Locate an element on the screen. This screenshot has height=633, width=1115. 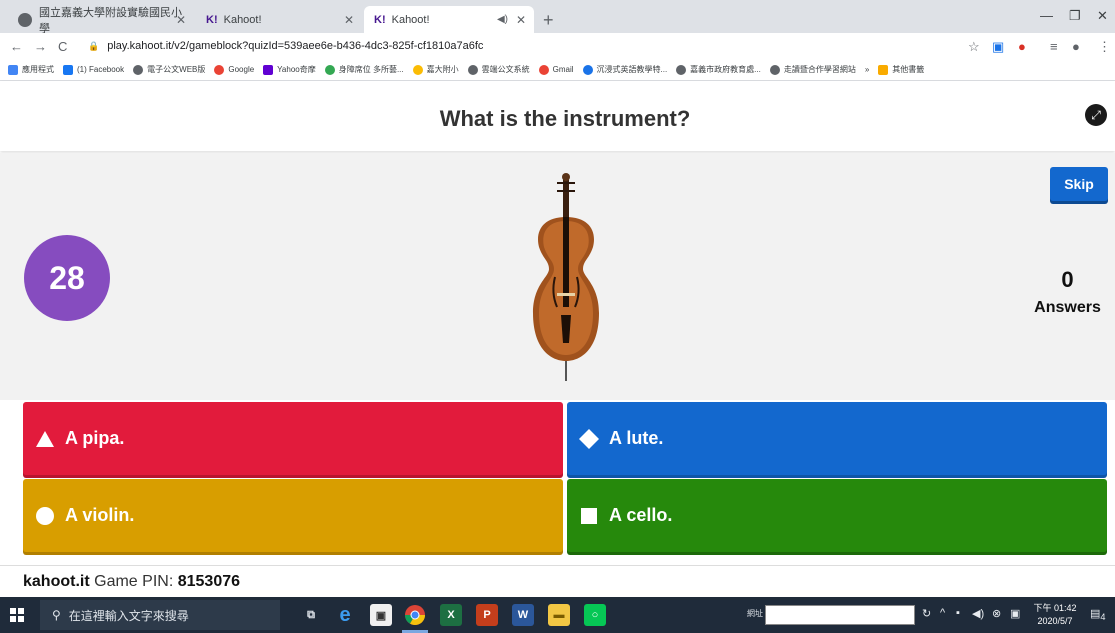
windows-start-icon is located at coordinates (17, 615).